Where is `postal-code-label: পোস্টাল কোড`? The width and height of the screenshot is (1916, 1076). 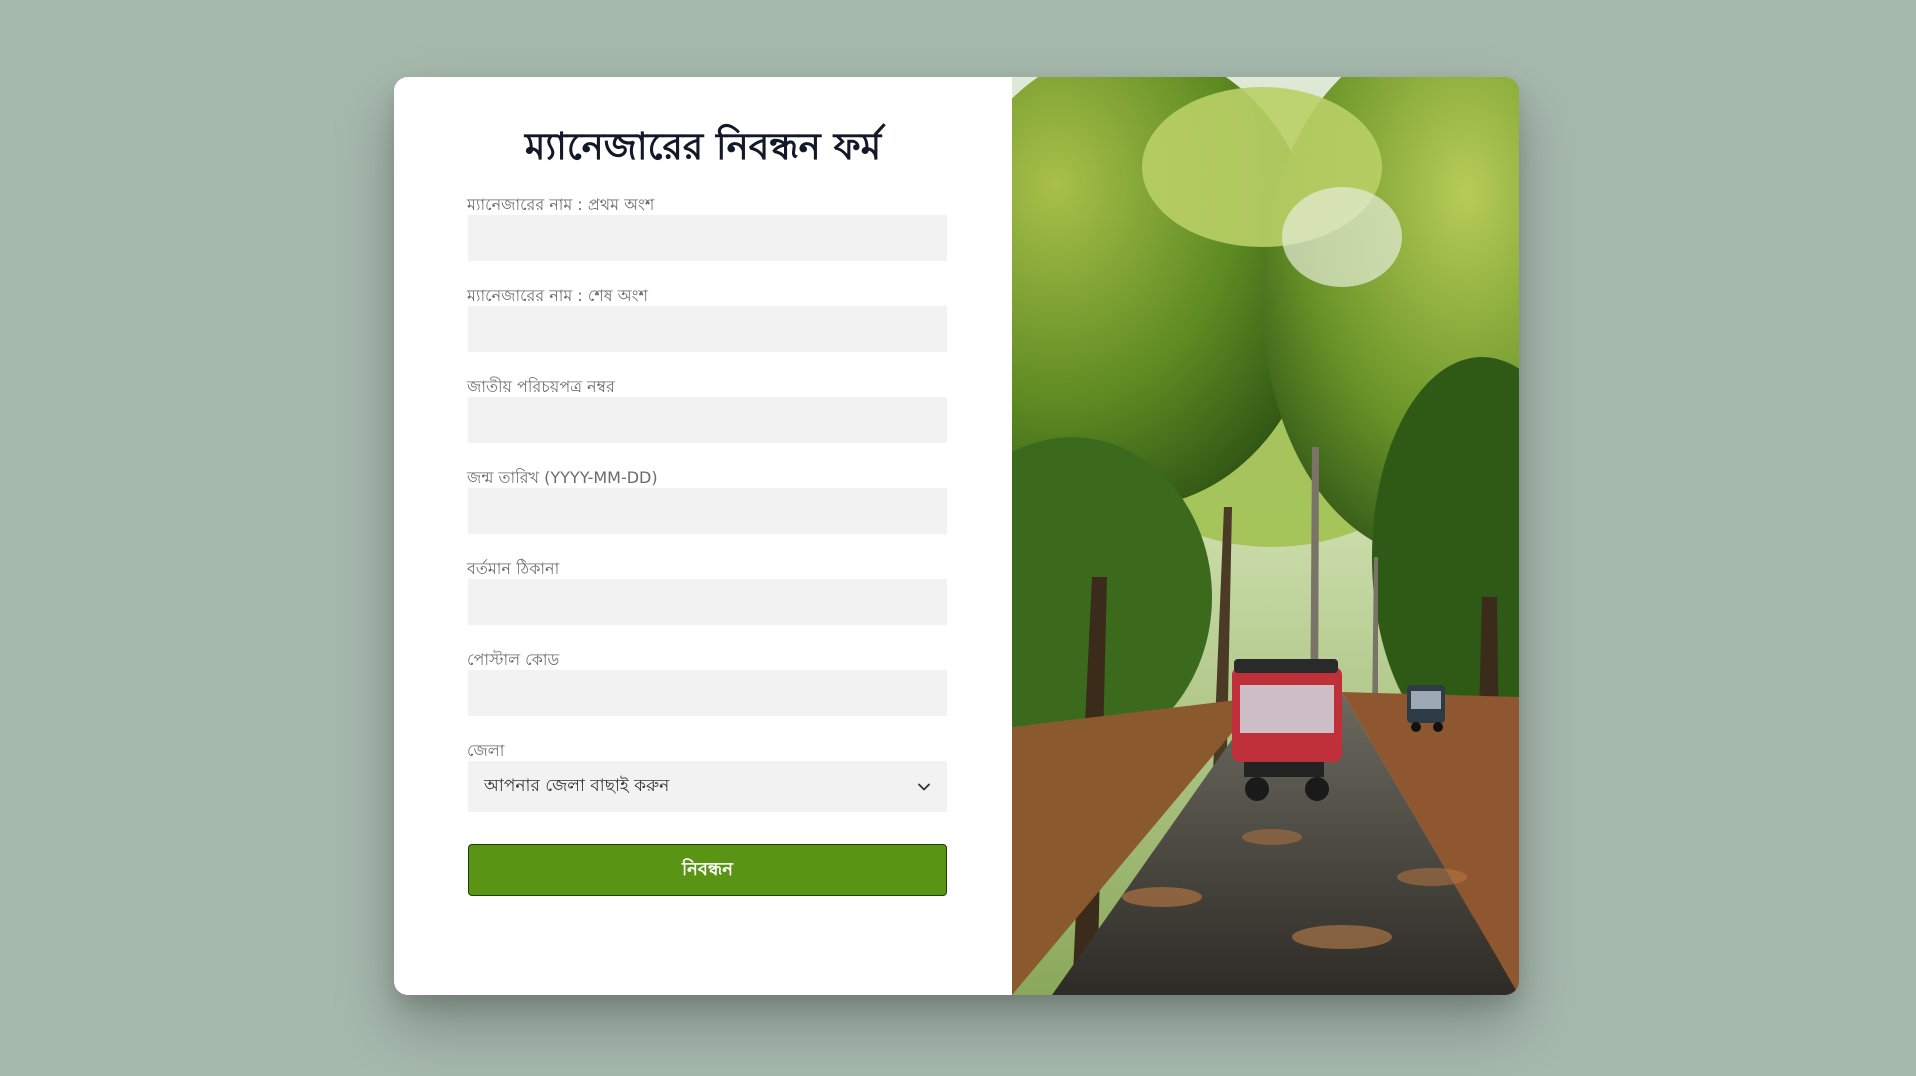 postal-code-label: পোস্টাল কোড is located at coordinates (513, 659).